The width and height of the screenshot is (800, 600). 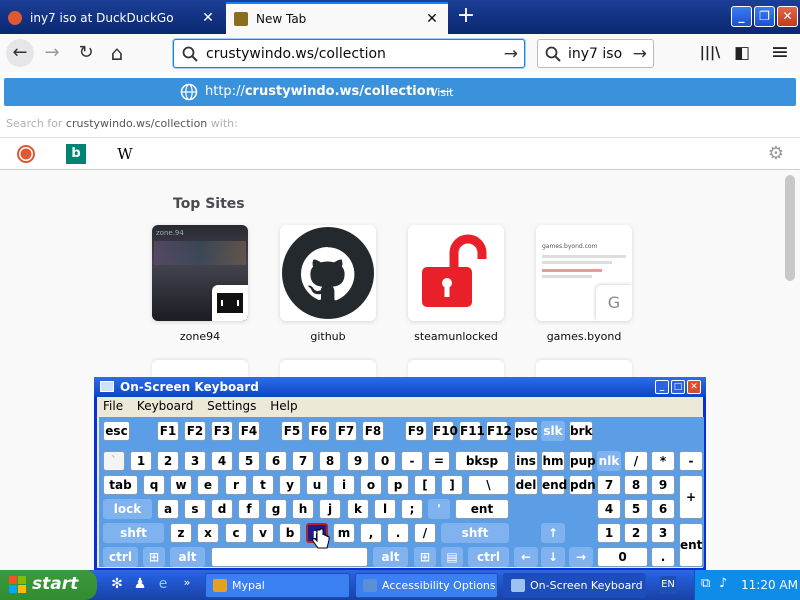 I want to click on osk-key: 4, so click(x=222, y=461).